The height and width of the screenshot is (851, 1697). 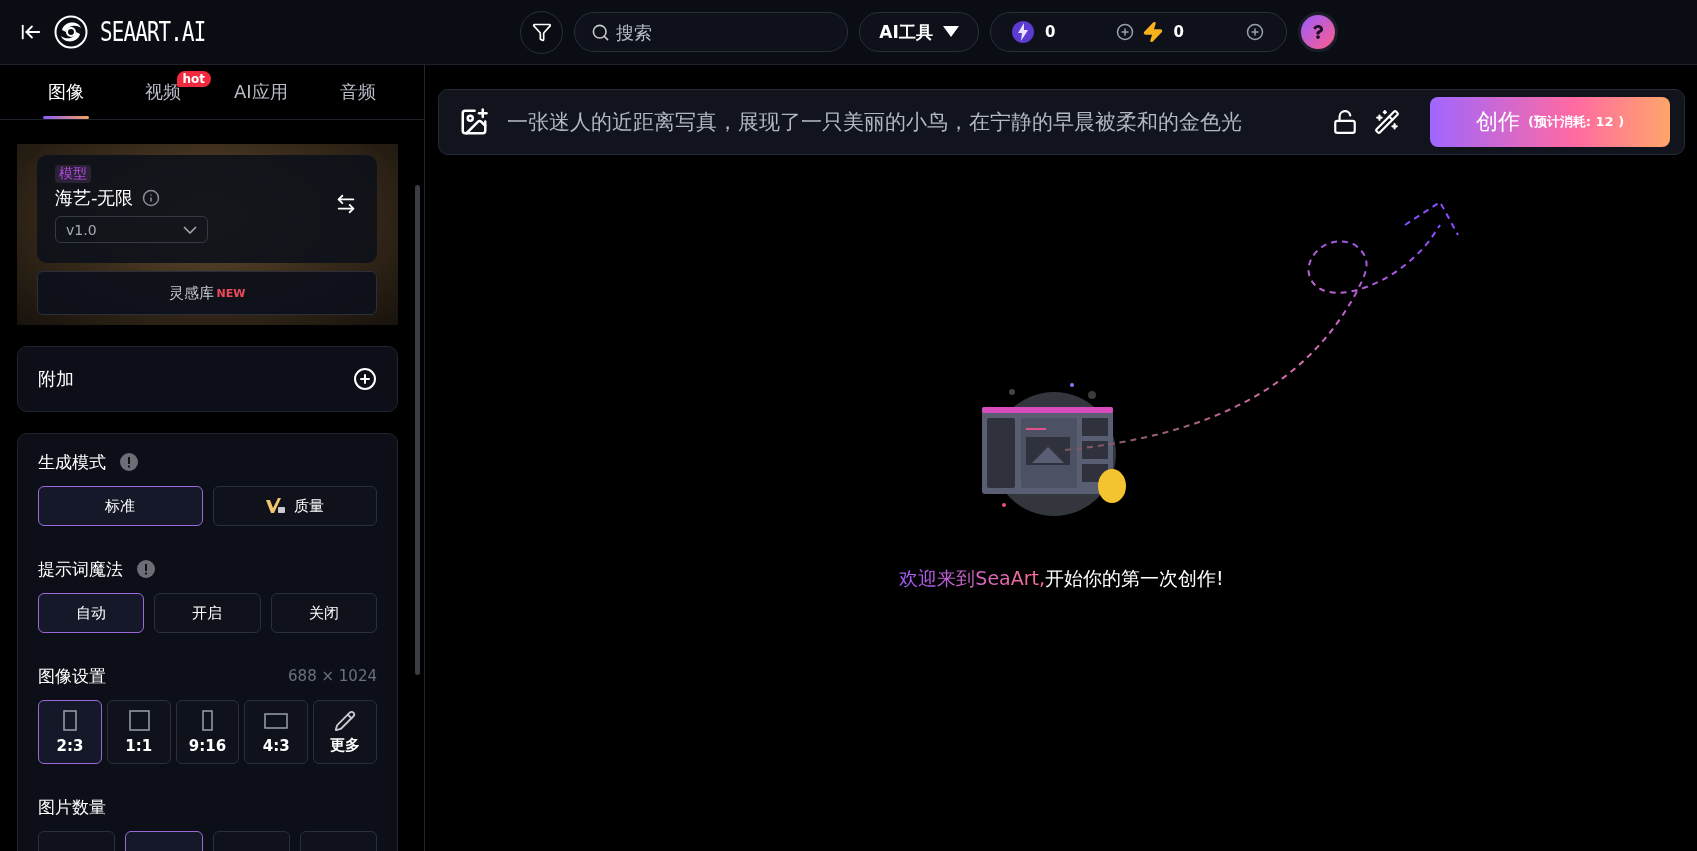 What do you see at coordinates (72, 676) in the screenshot?
I see `section-label: 图像设置` at bounding box center [72, 676].